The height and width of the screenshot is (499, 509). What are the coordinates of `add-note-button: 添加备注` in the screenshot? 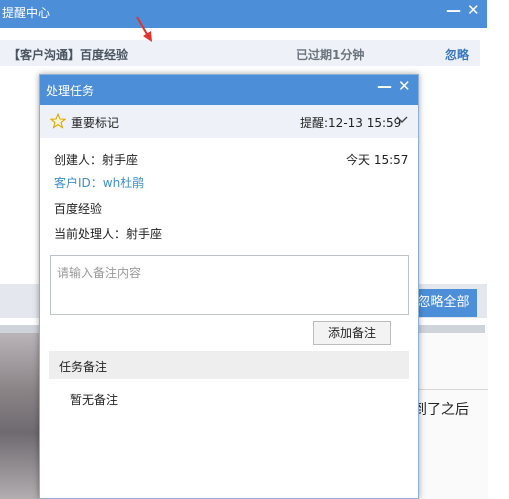 It's located at (352, 333).